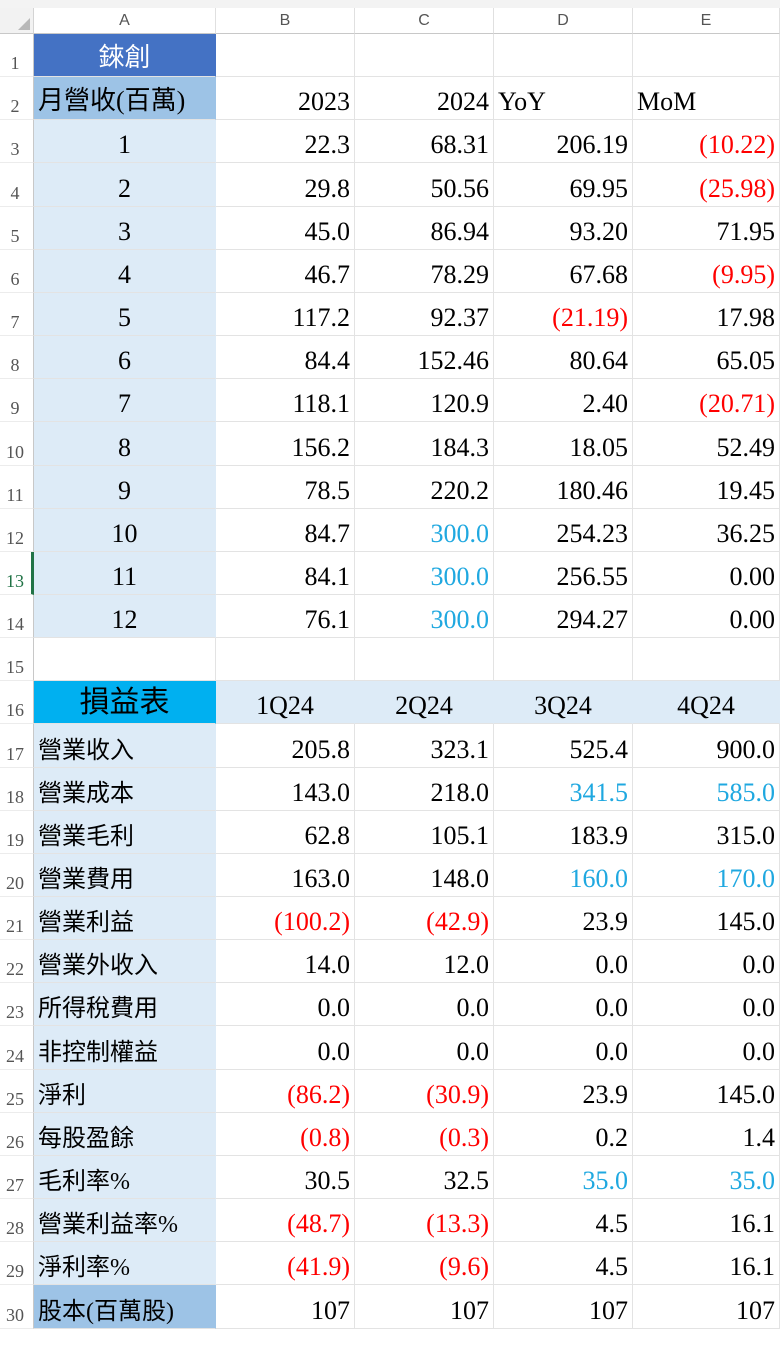  Describe the element at coordinates (125, 530) in the screenshot. I see `cell-a12: 10` at that location.